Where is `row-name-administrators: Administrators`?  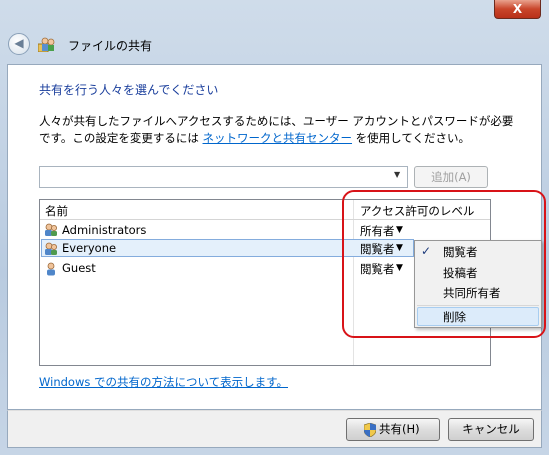 row-name-administrators: Administrators is located at coordinates (104, 230).